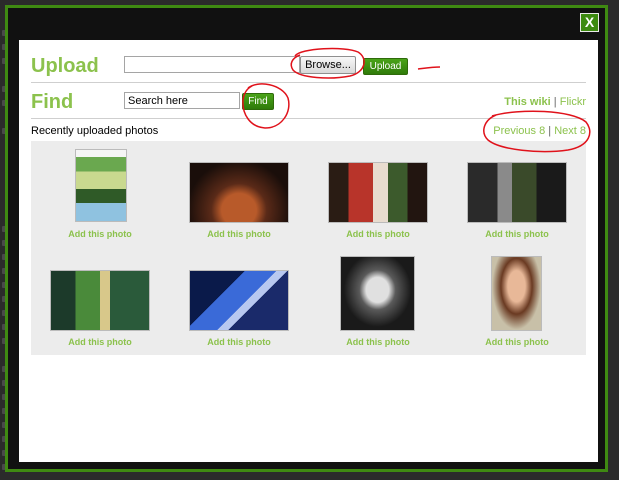 The height and width of the screenshot is (480, 619). I want to click on search-input, so click(182, 100).